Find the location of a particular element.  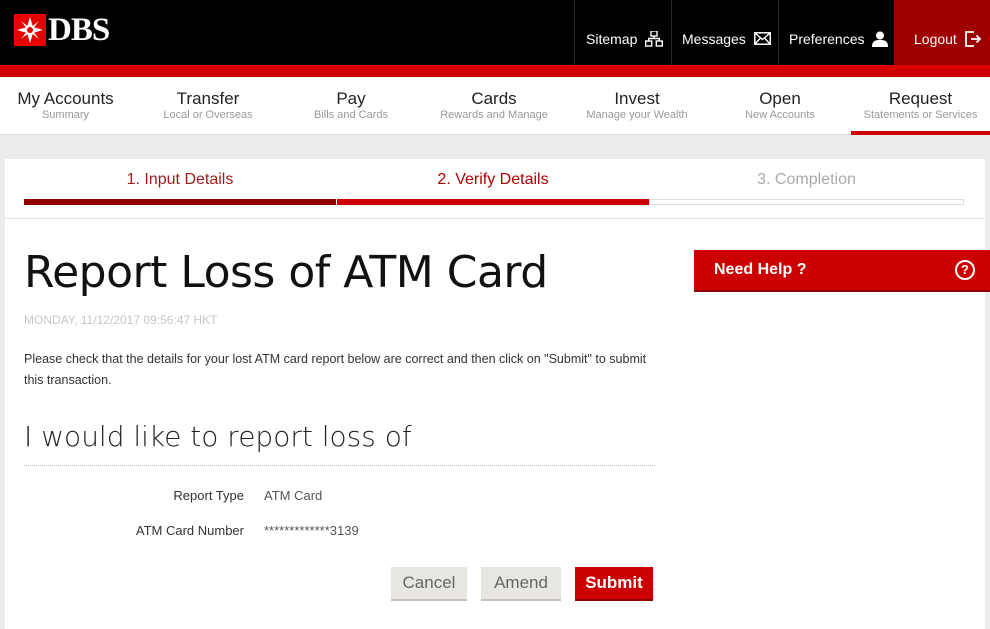

nav-transfer: Transfer Local or Overseas is located at coordinates (208, 106).